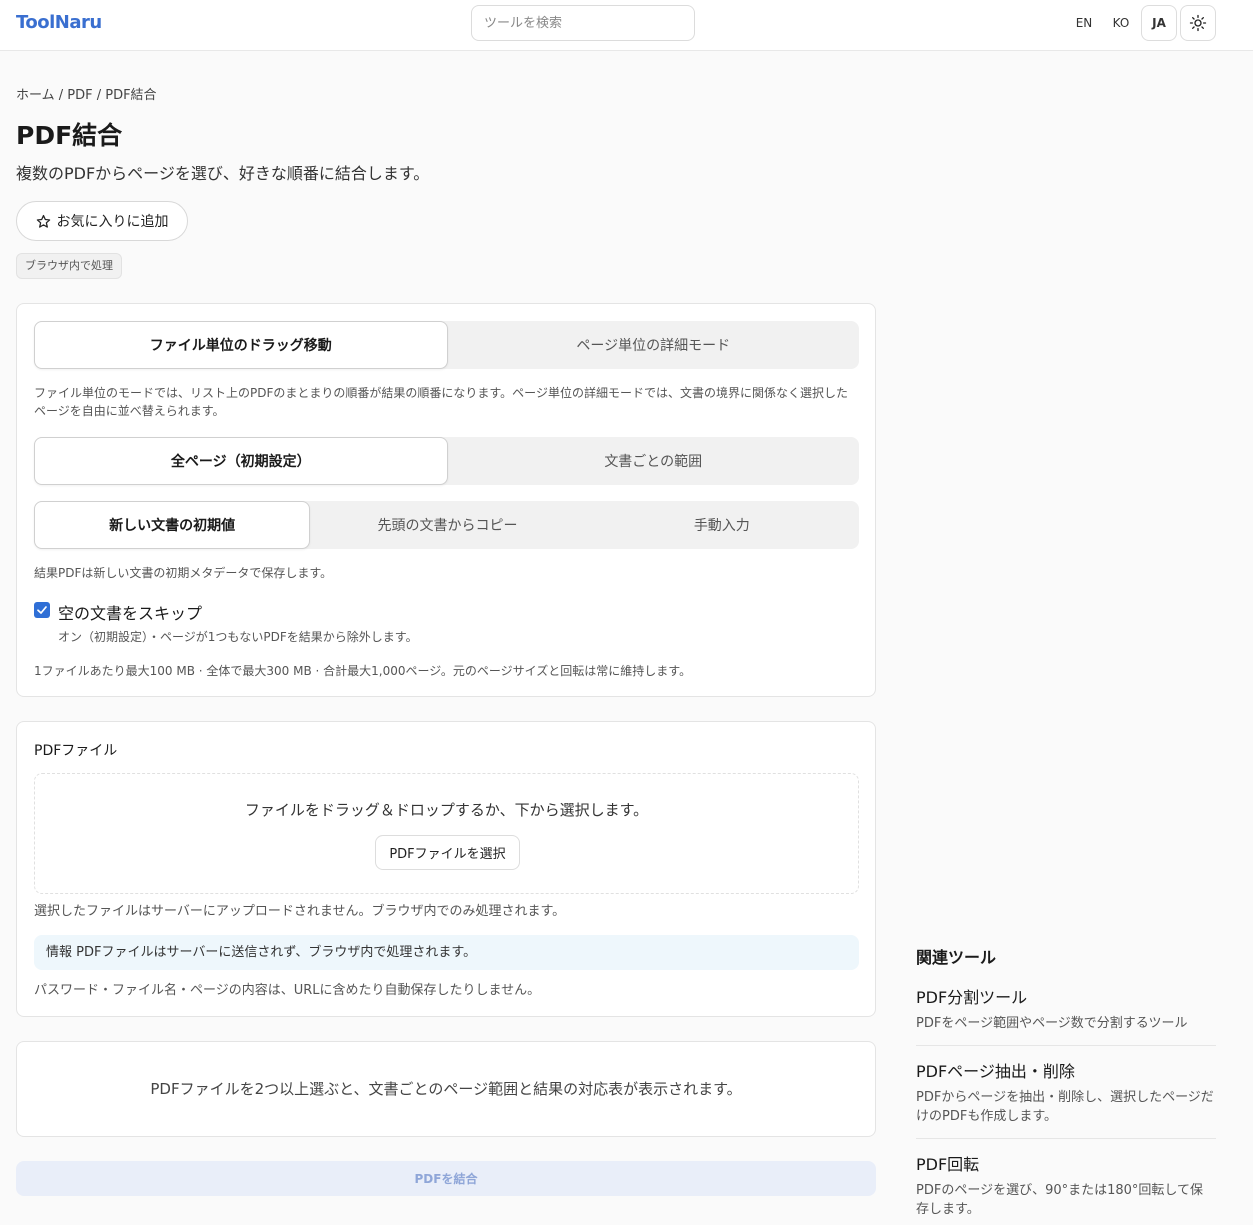 The width and height of the screenshot is (1253, 1225). What do you see at coordinates (241, 345) in the screenshot?
I see `tab-file-drag-mode: ファイル単位のドラッグ移動` at bounding box center [241, 345].